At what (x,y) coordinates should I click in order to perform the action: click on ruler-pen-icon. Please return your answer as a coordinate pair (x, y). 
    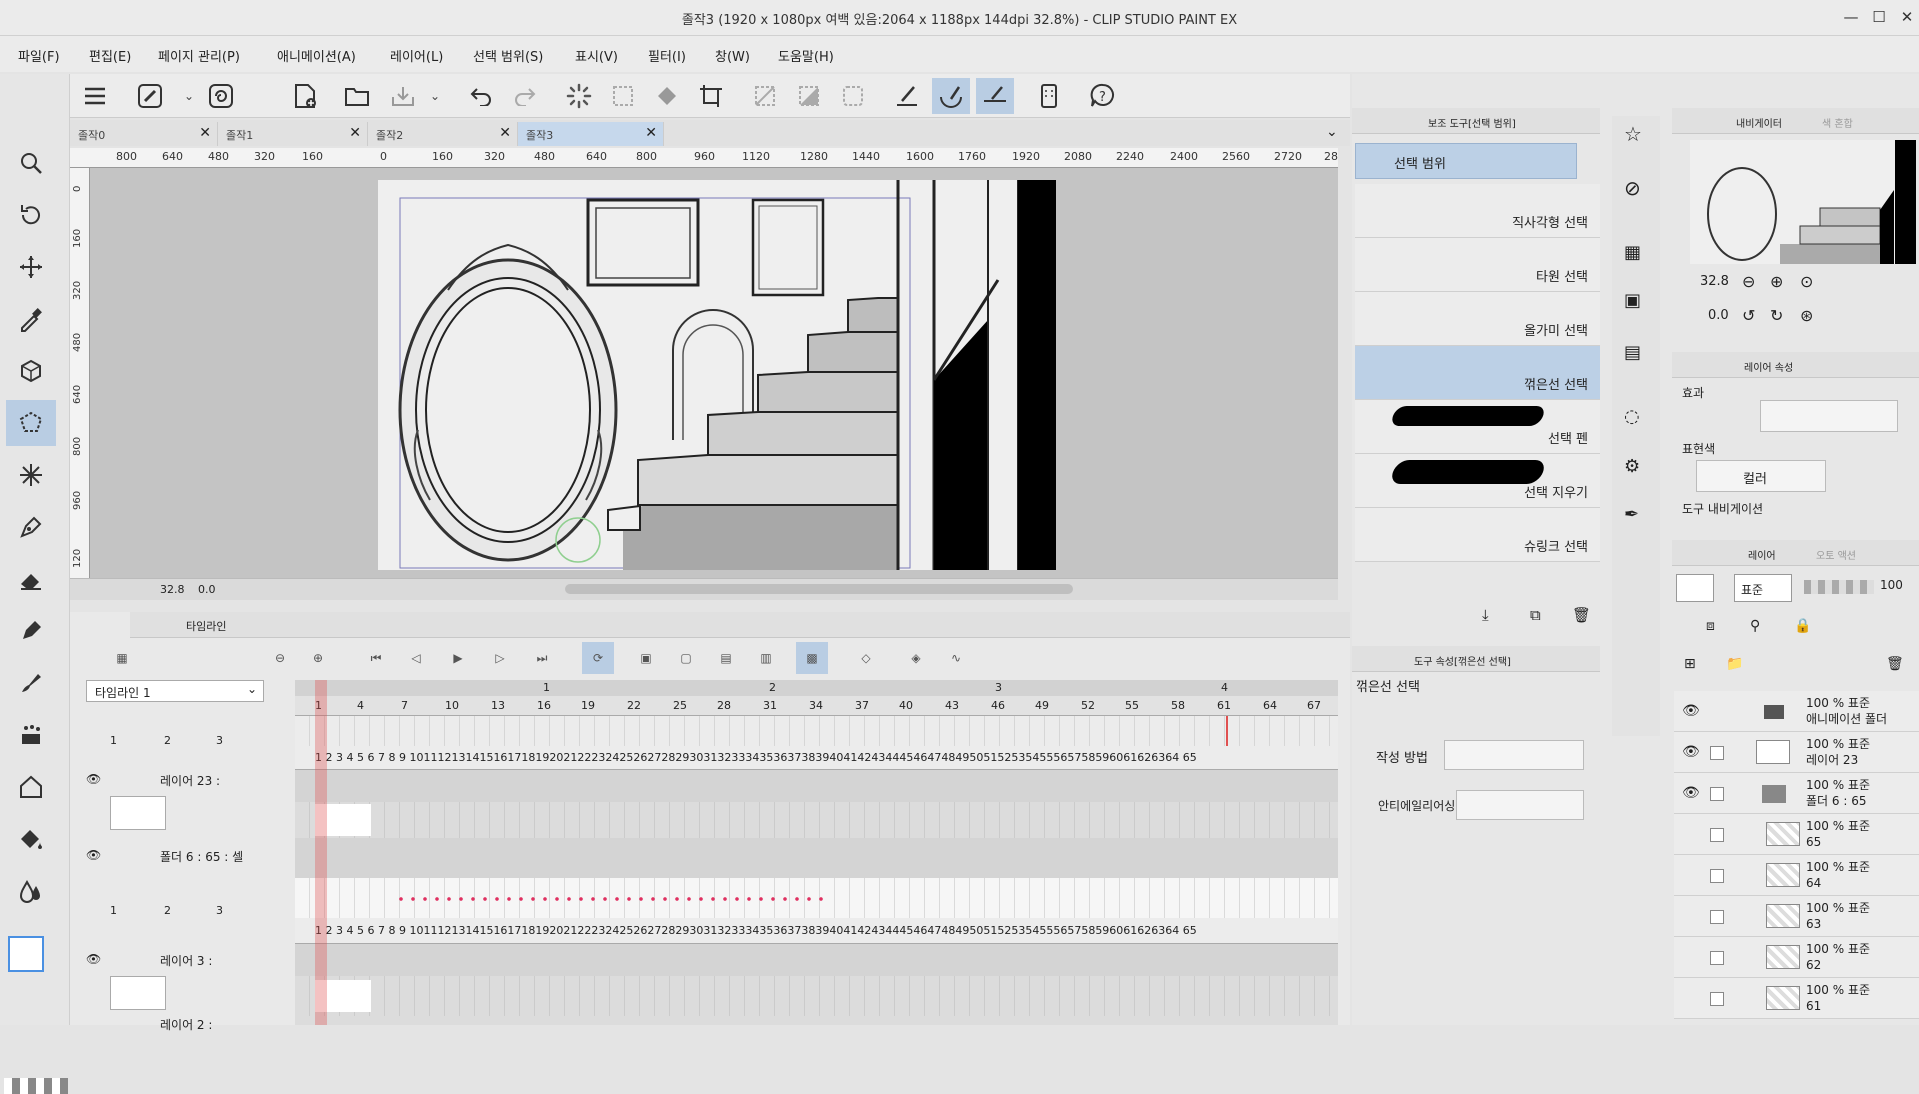
    Looking at the image, I should click on (907, 96).